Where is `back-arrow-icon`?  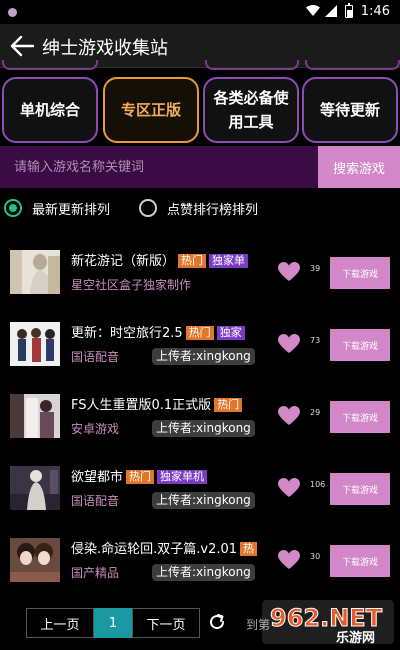
back-arrow-icon is located at coordinates (22, 46).